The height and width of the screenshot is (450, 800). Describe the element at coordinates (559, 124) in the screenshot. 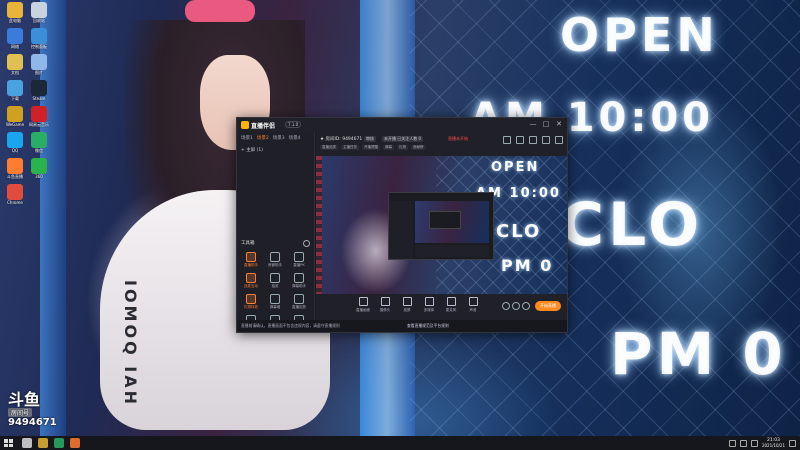

I see `close-icon: ✕` at that location.